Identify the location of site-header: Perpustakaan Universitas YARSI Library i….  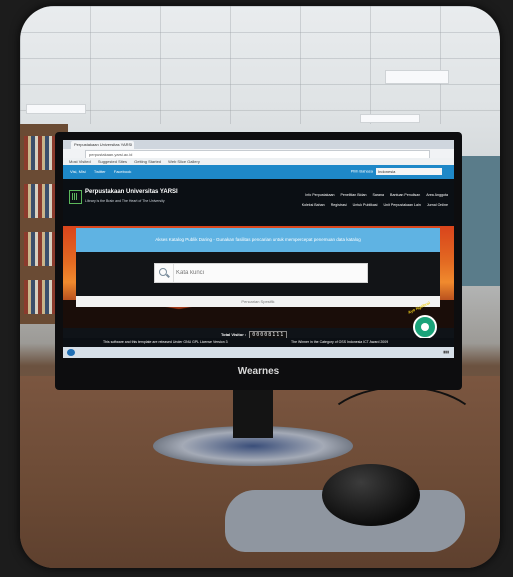
(258, 202).